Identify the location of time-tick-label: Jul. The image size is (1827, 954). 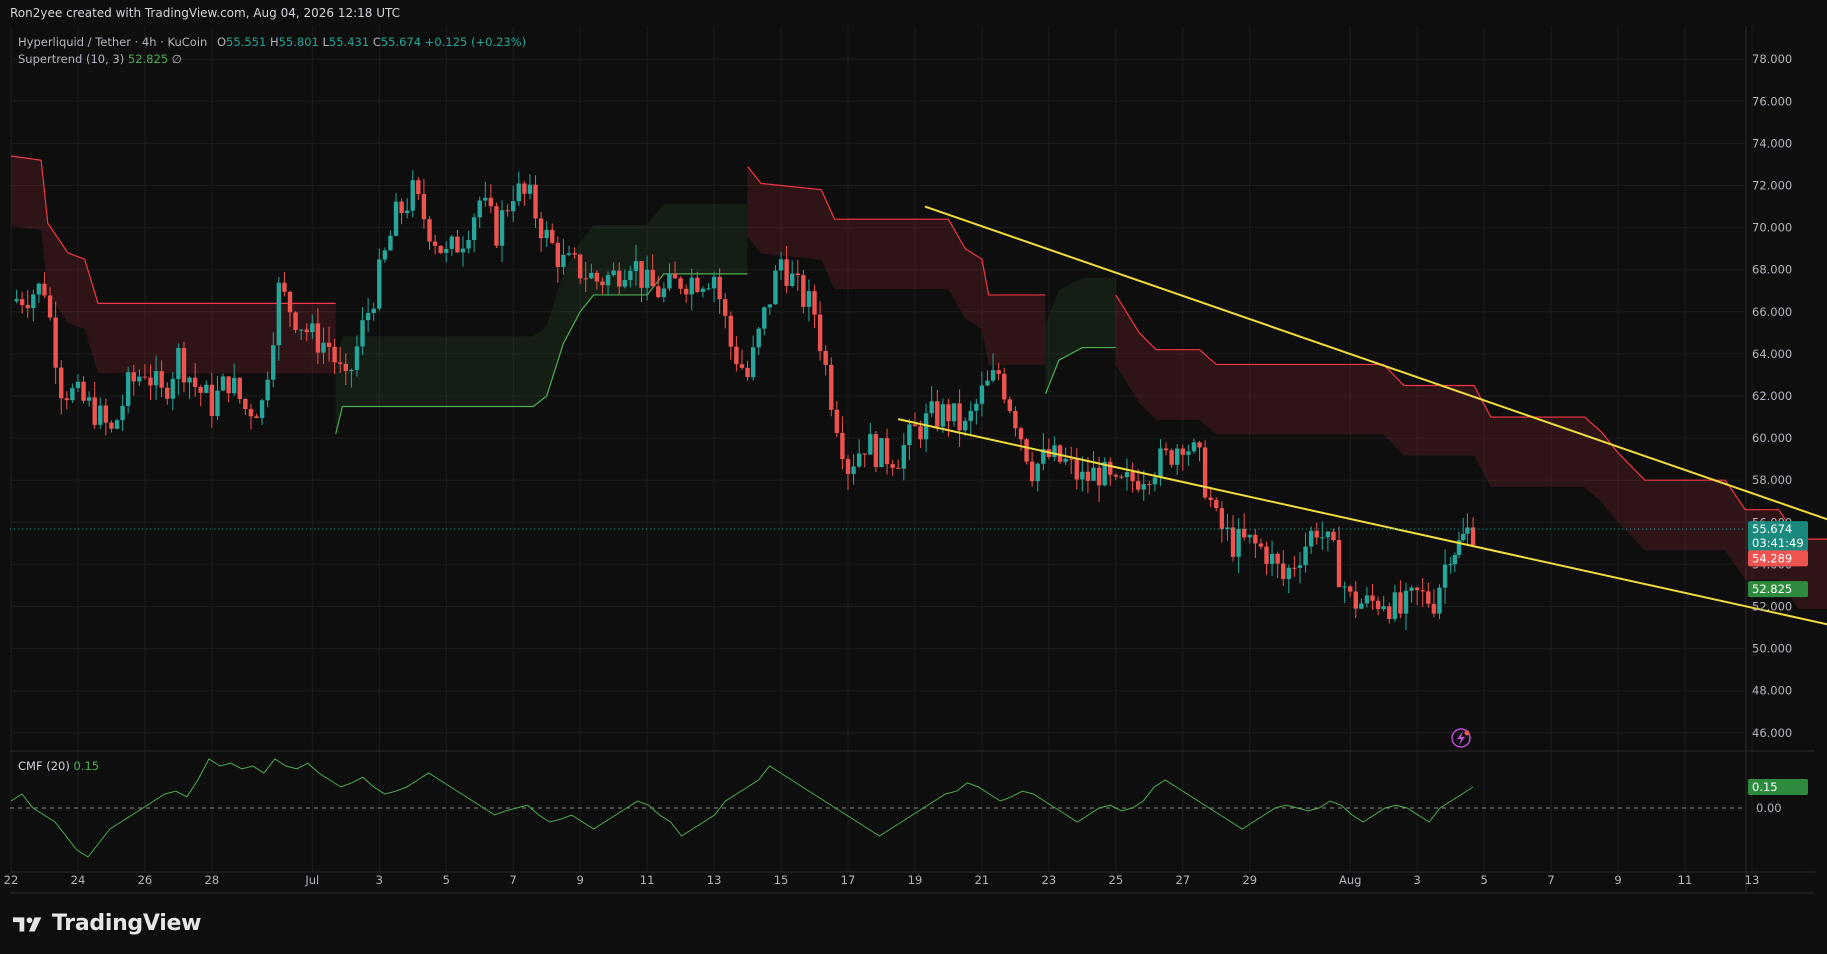
(311, 880).